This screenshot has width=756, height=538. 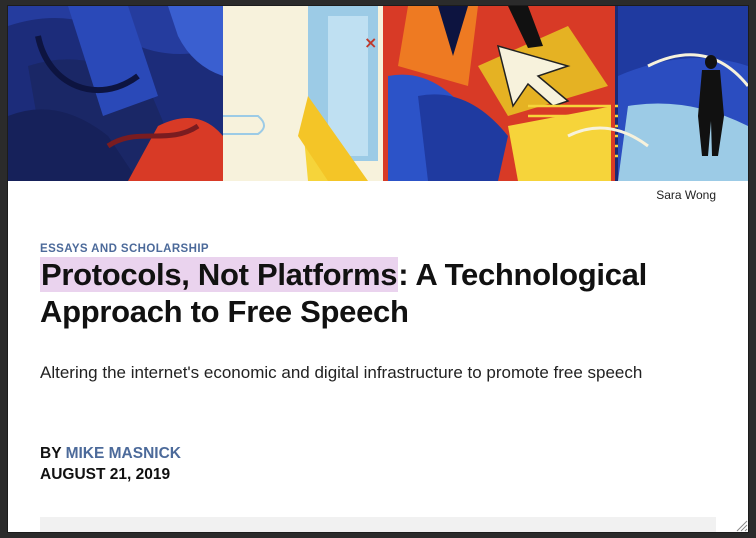 I want to click on content-box, so click(x=378, y=524).